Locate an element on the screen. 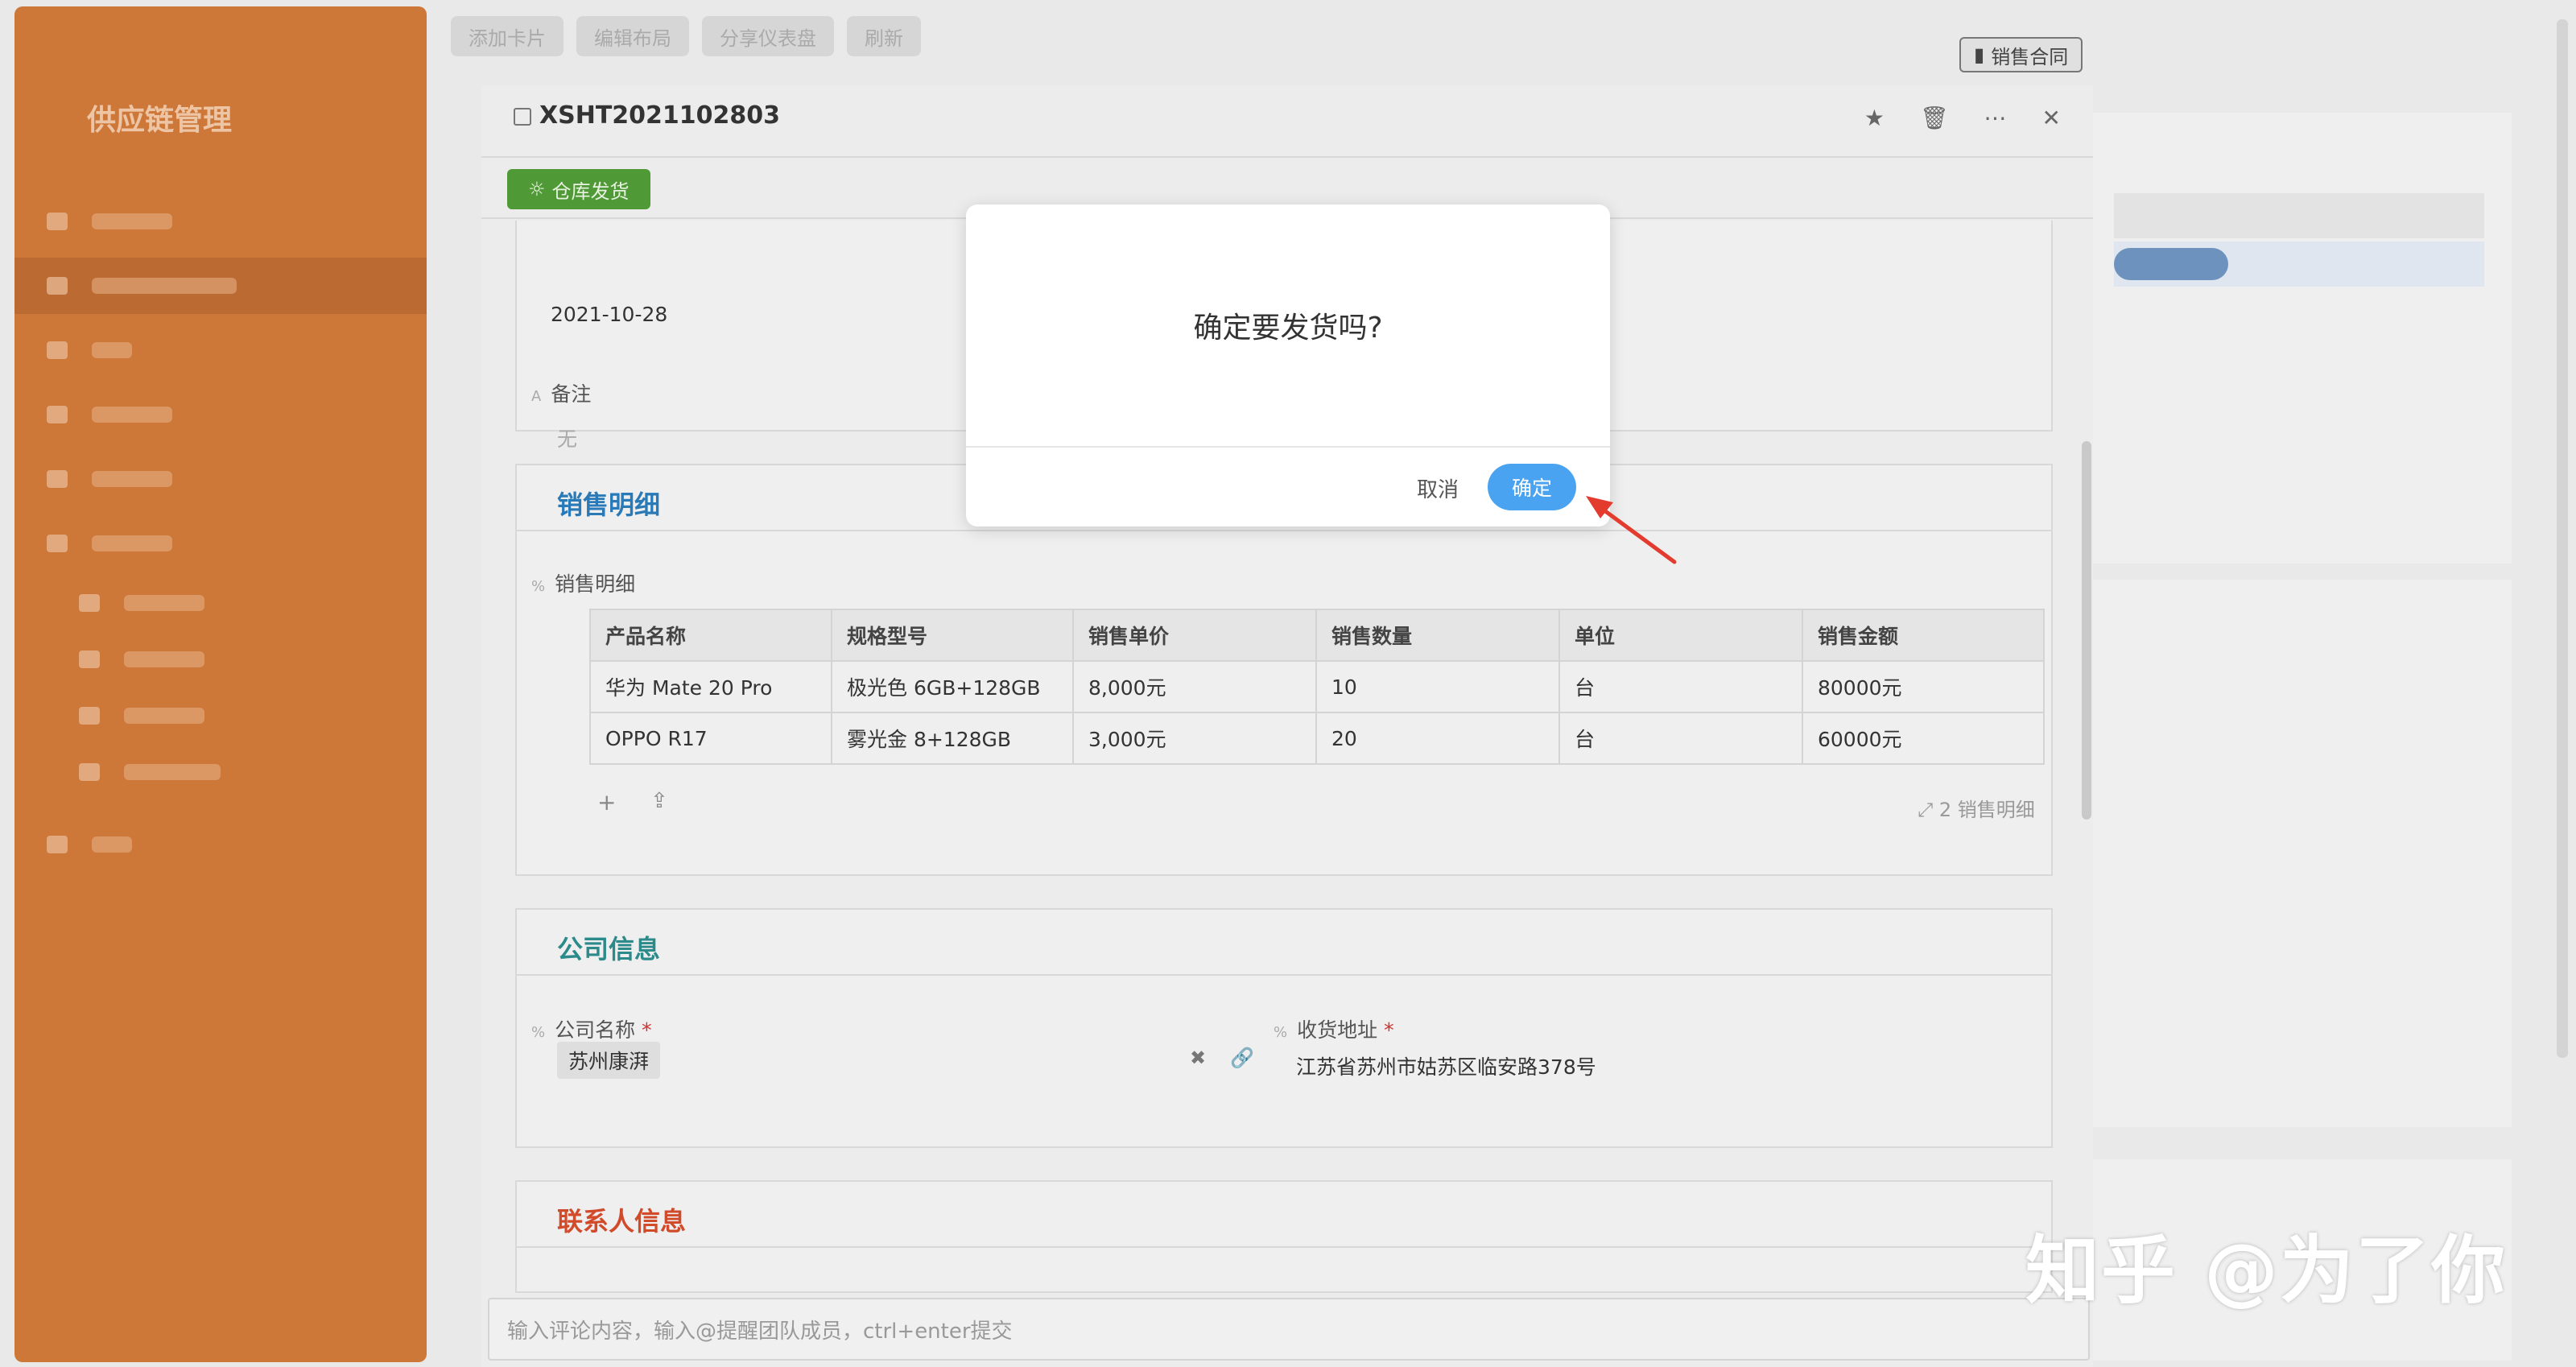 Image resolution: width=2576 pixels, height=1367 pixels. table-row: OPPO R17 雾光金 8+128GB 3,000元 20 台 60000元 is located at coordinates (1317, 738).